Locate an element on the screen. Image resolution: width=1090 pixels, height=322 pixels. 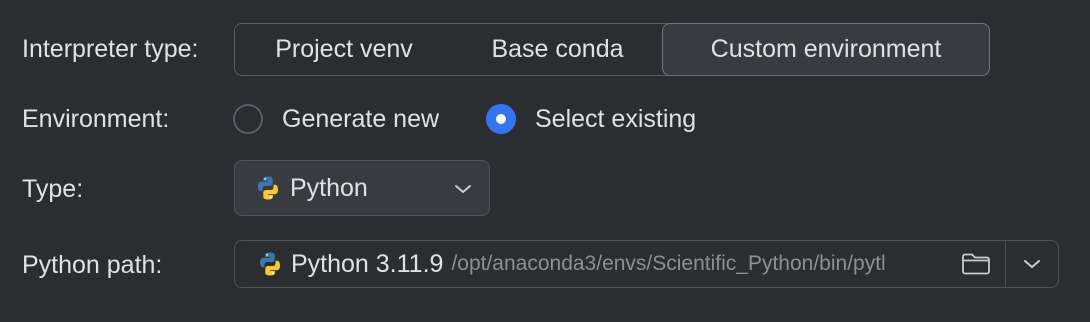
python-path-dropdown-button is located at coordinates (1032, 264).